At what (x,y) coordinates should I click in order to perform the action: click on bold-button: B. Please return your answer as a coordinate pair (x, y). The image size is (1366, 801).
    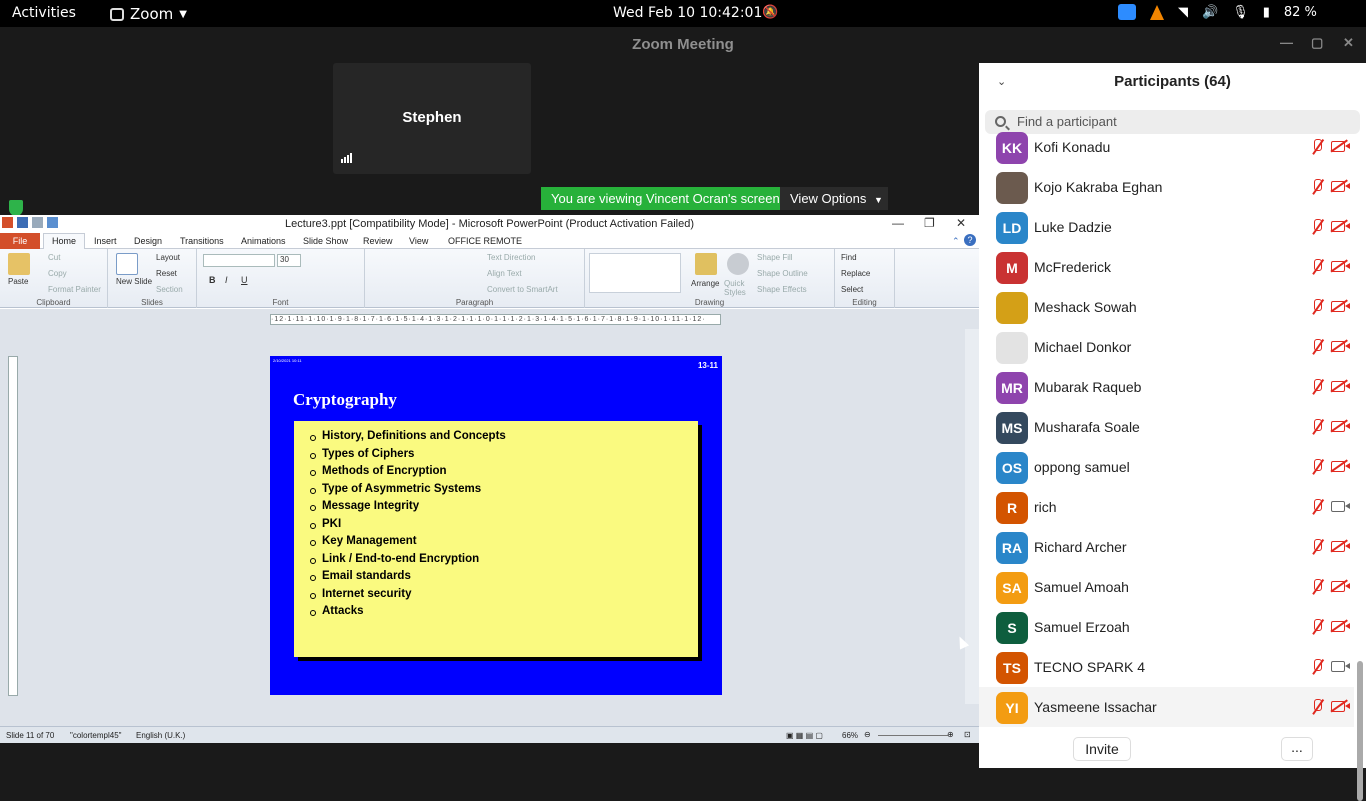
    Looking at the image, I should click on (212, 280).